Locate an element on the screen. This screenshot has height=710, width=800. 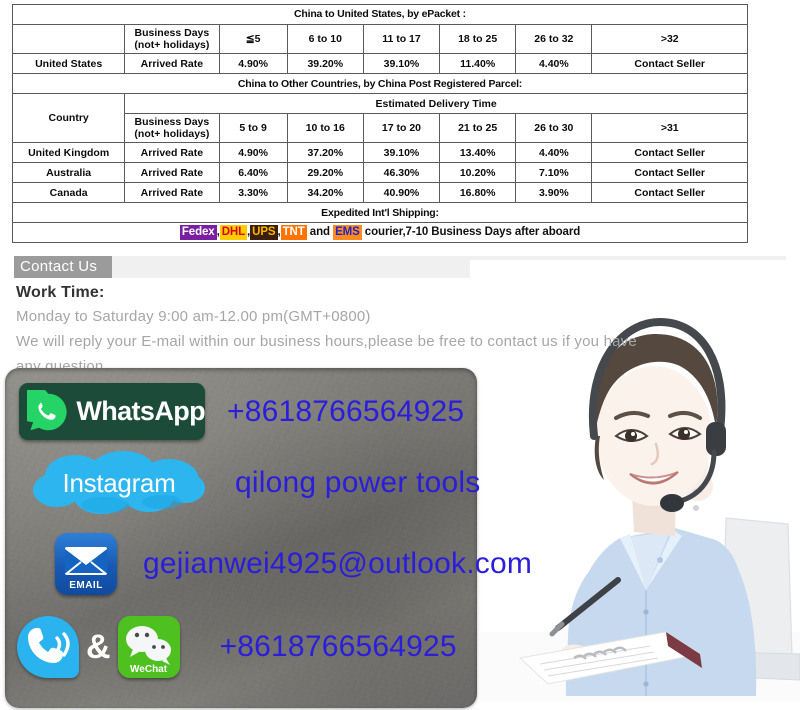
instagram-label: Instagram is located at coordinates (119, 482).